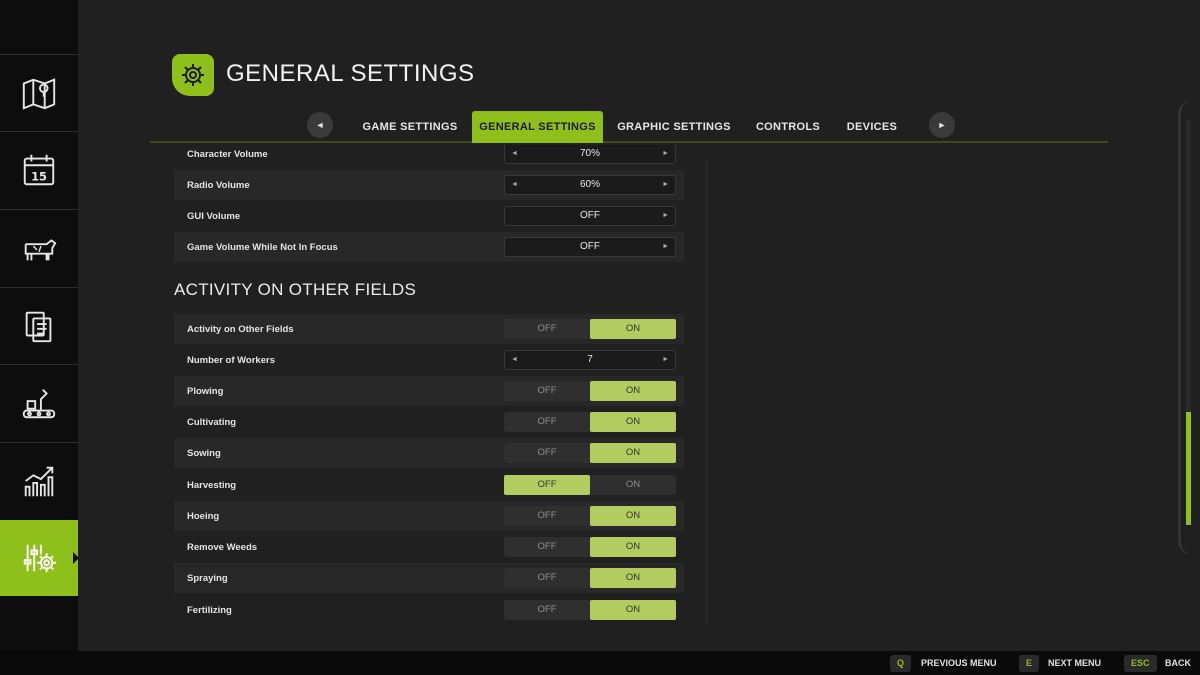 The height and width of the screenshot is (675, 1200). I want to click on previous-menu-button: PREVIOUS MENU, so click(959, 663).